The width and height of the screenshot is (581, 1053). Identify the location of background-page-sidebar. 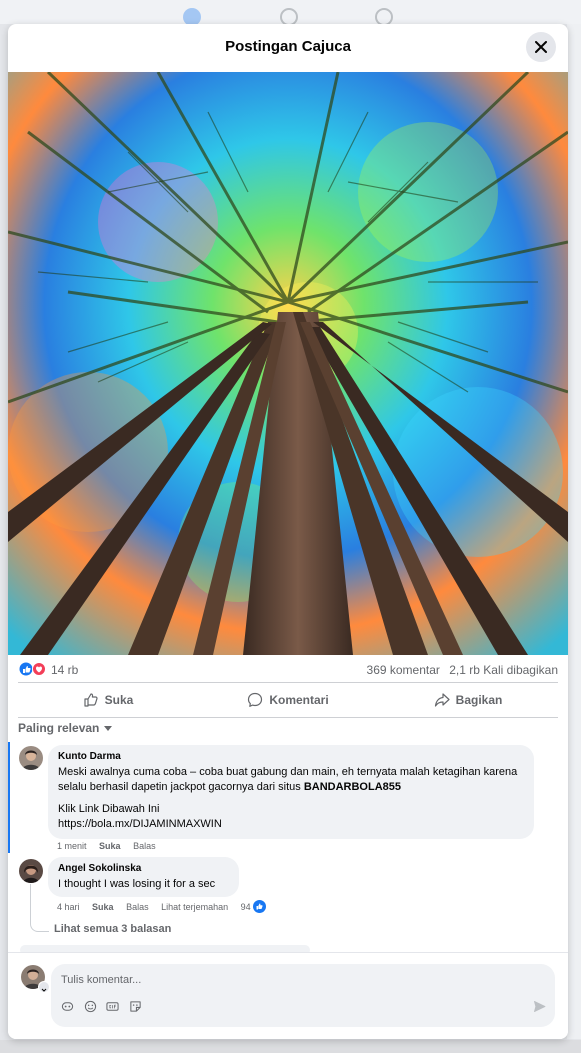
(574, 531).